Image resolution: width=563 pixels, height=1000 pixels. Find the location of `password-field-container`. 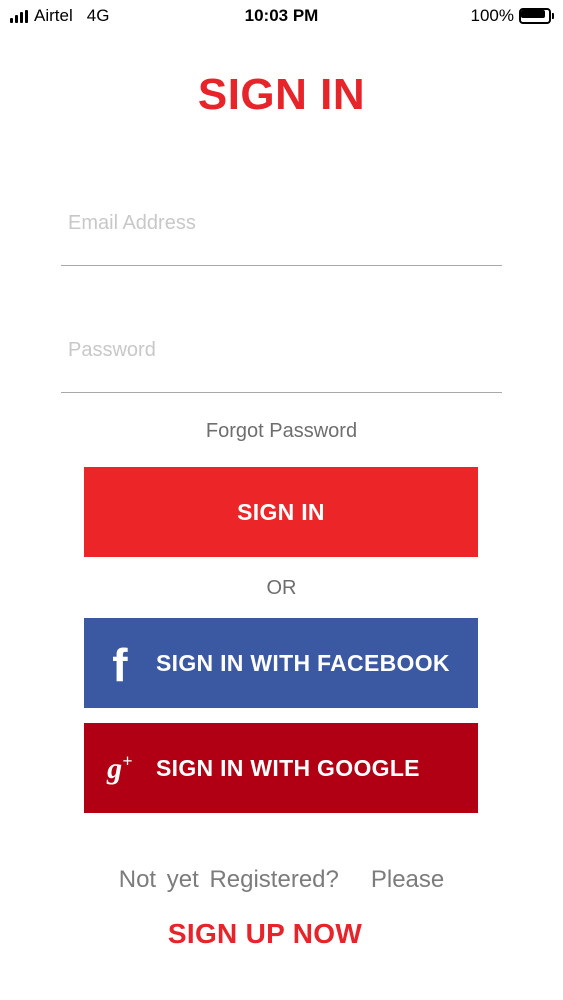

password-field-container is located at coordinates (281, 361).